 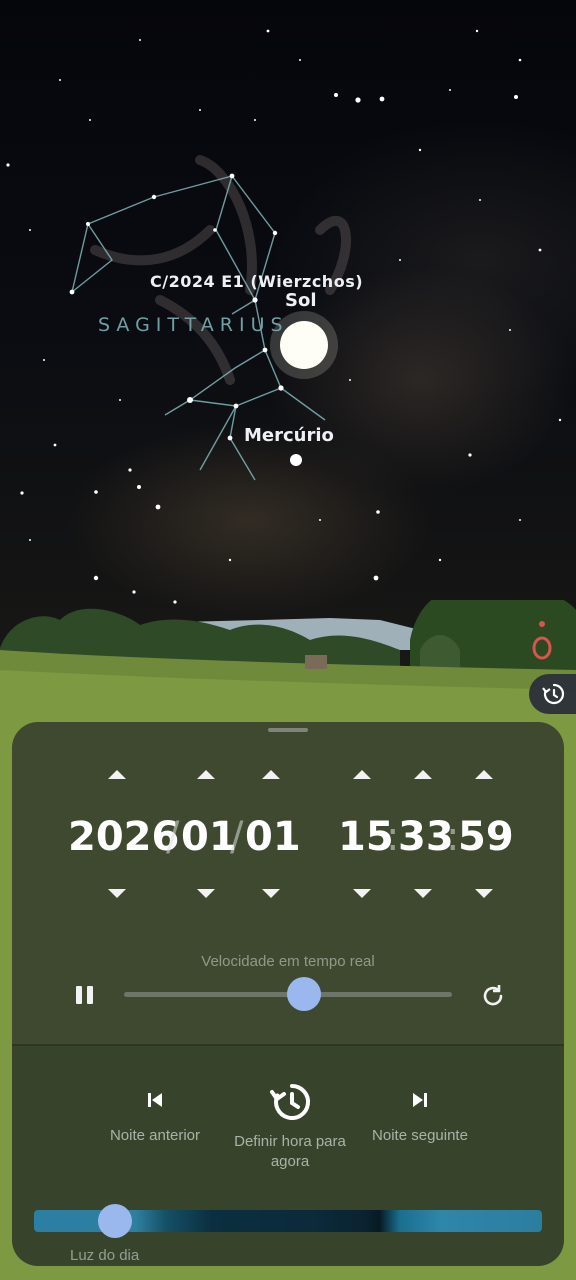 I want to click on time-panel-toggle, so click(x=552, y=694).